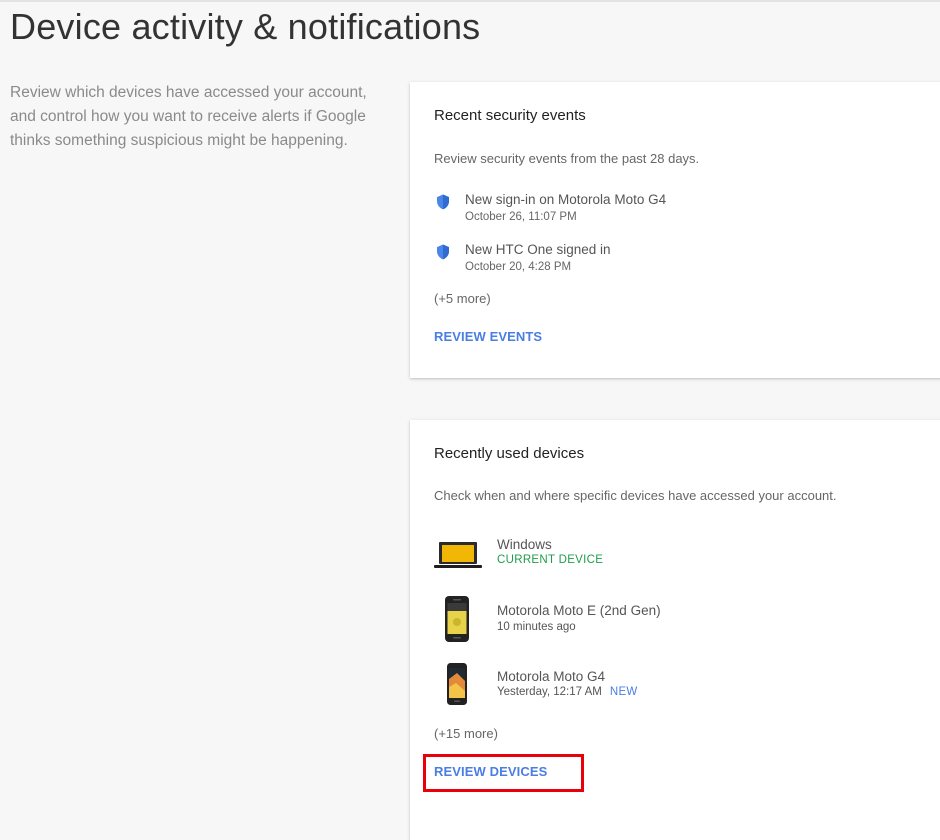 This screenshot has width=940, height=840. I want to click on device-item-windows: Windows CURRENT DEVICE, so click(684, 561).